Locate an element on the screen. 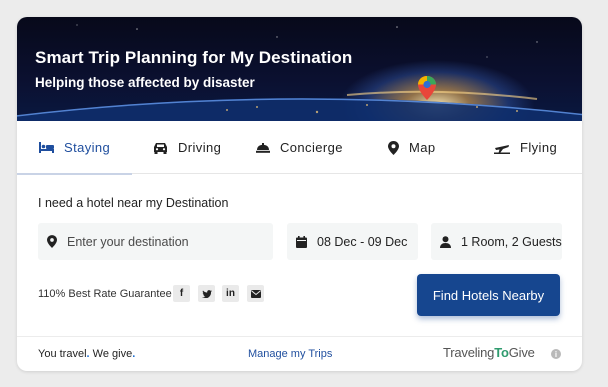  brand-part: Traveling is located at coordinates (469, 352).